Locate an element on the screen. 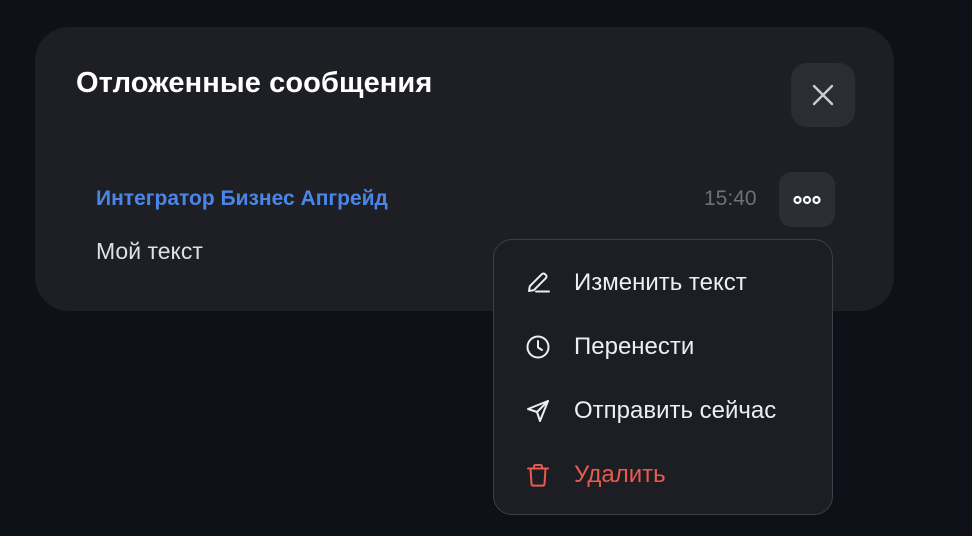 The image size is (972, 536). clock-icon is located at coordinates (538, 347).